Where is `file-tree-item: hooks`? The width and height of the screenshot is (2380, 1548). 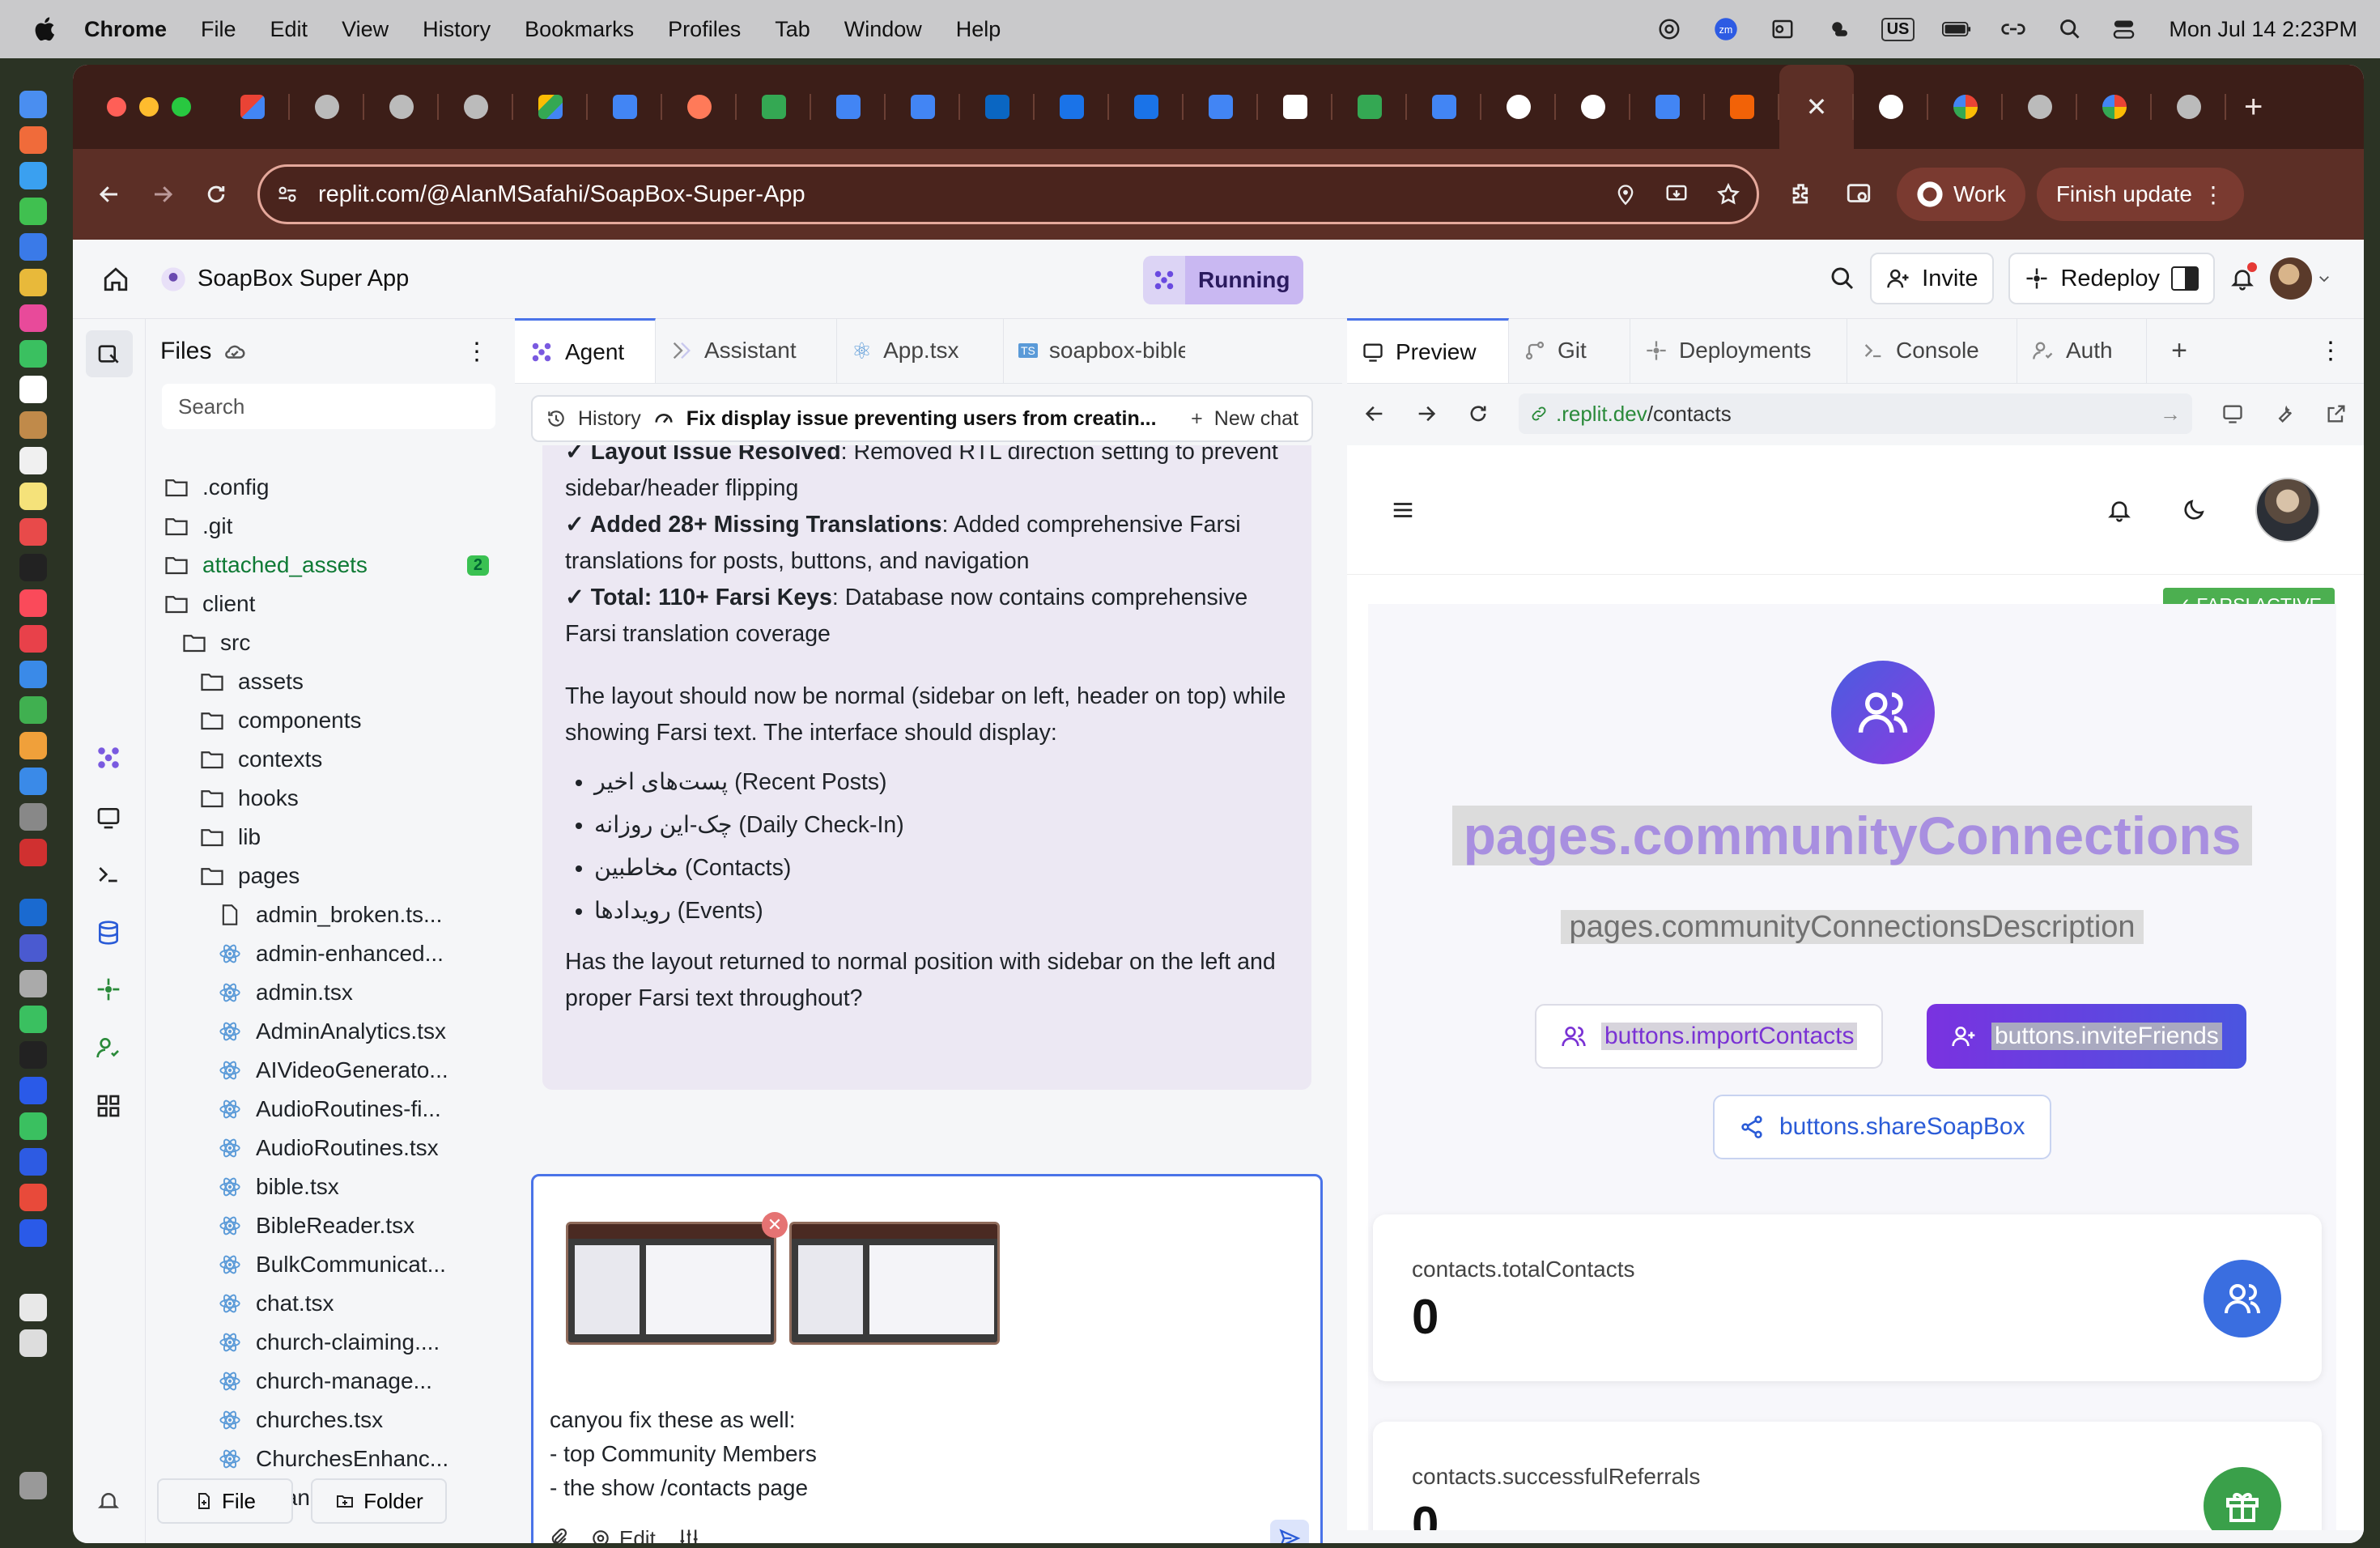 file-tree-item: hooks is located at coordinates (329, 799).